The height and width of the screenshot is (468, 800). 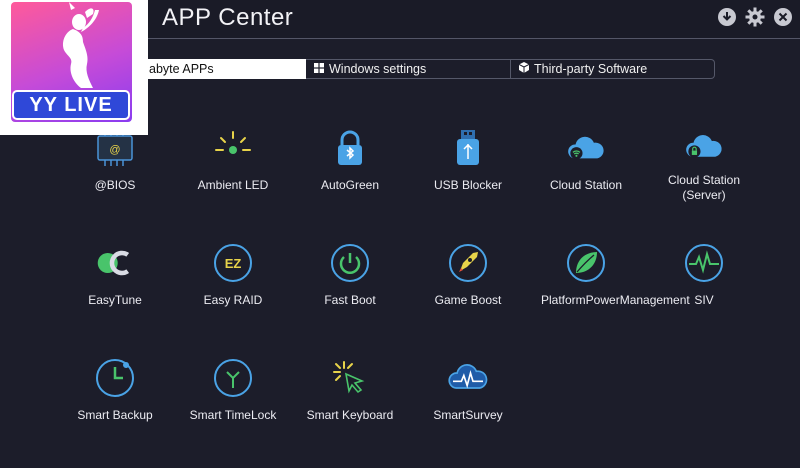 I want to click on app-smartsurvey: SmartSurvey, so click(x=468, y=413).